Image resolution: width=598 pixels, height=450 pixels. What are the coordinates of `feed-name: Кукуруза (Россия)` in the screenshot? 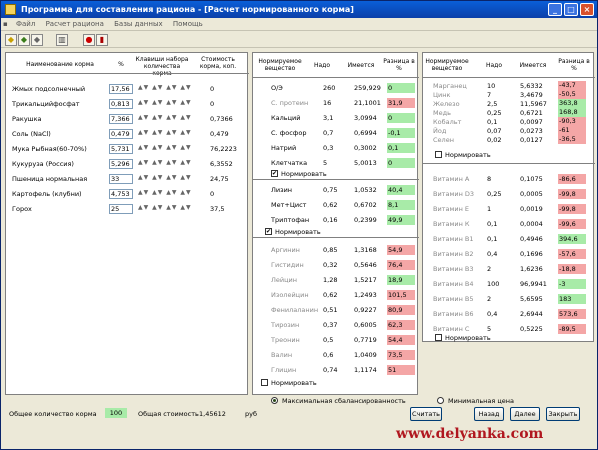 It's located at (43, 164).